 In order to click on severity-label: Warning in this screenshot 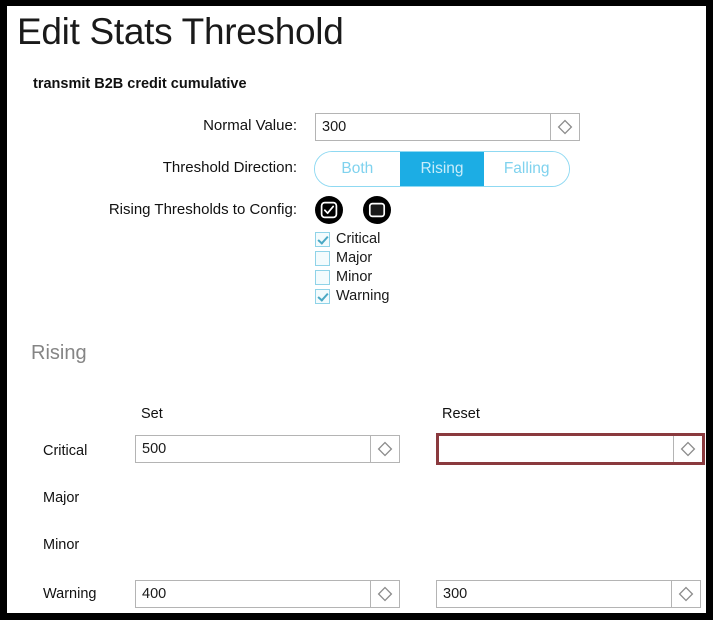, I will do `click(363, 296)`.